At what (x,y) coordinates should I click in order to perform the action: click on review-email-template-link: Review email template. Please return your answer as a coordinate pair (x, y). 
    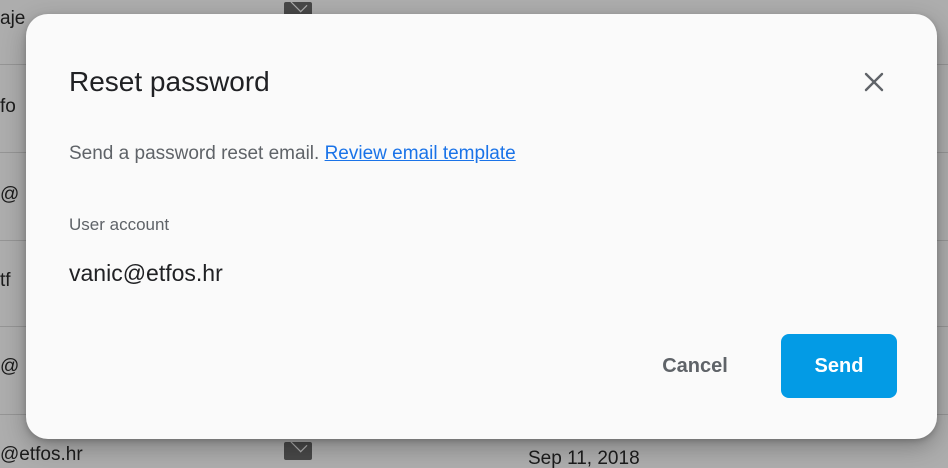
    Looking at the image, I should click on (420, 153).